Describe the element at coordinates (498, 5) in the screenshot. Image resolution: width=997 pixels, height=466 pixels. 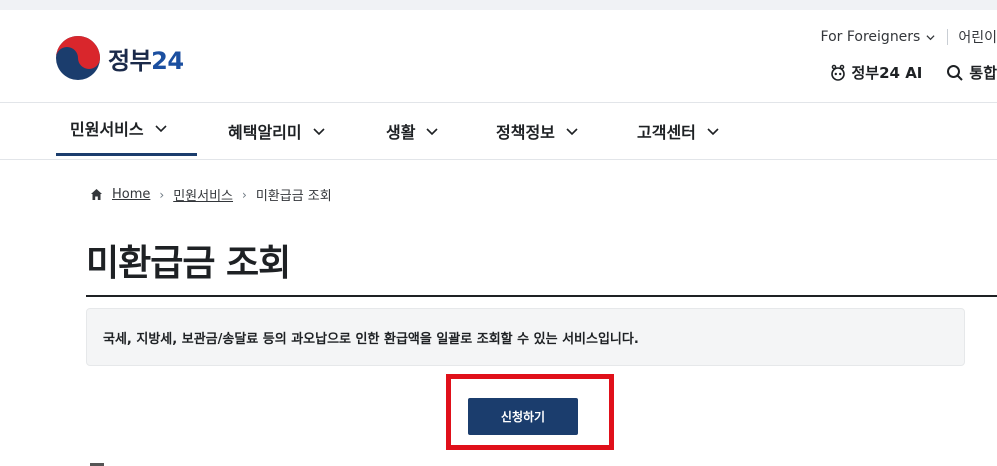
I see `top-strip` at that location.